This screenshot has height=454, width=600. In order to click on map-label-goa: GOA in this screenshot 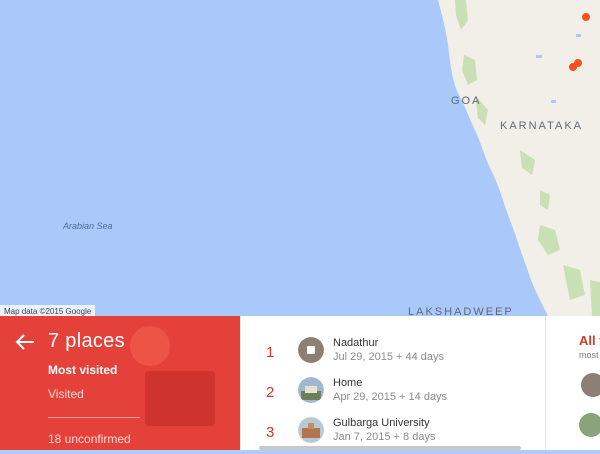, I will do `click(466, 101)`.